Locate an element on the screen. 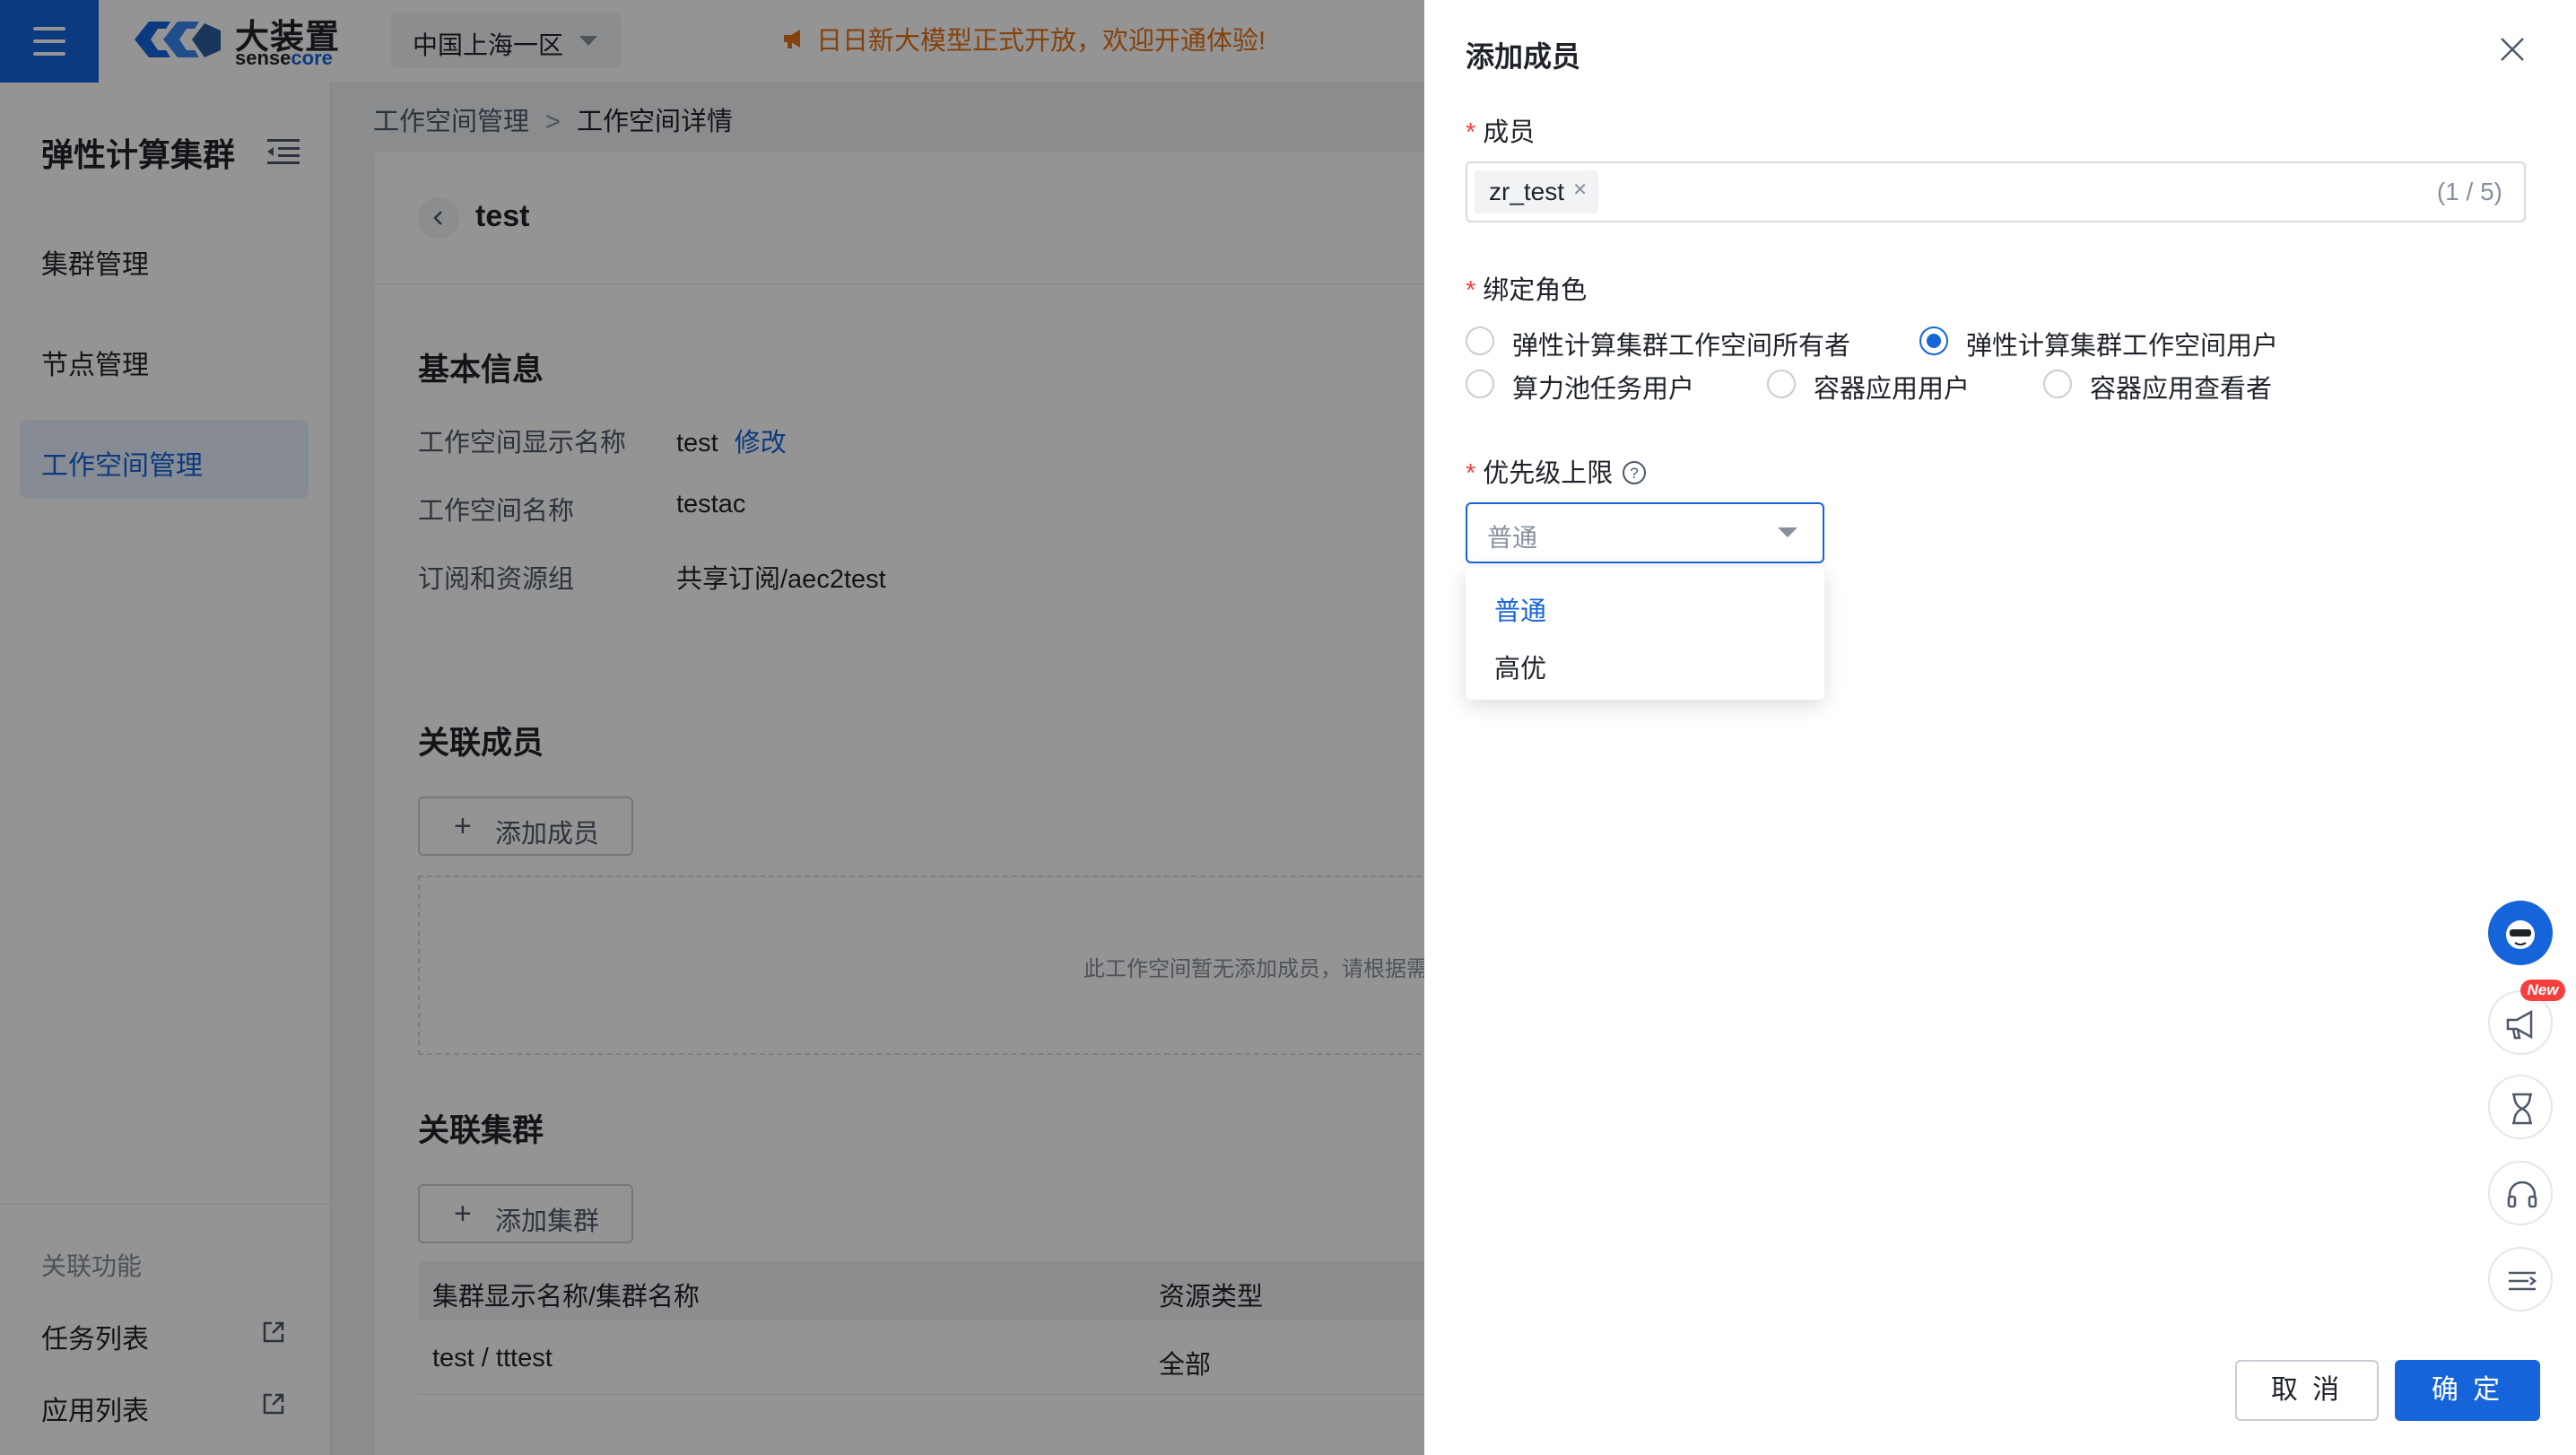 The image size is (2576, 1455). member-field-label: * 成员 is located at coordinates (1501, 132).